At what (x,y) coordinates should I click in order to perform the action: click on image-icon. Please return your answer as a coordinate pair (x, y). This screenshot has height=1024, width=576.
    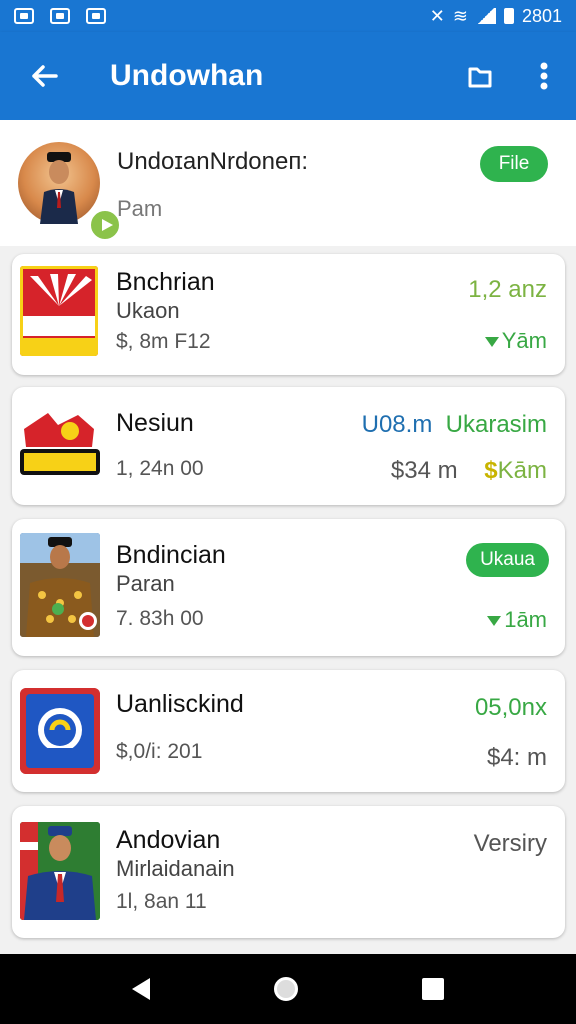
    Looking at the image, I should click on (60, 16).